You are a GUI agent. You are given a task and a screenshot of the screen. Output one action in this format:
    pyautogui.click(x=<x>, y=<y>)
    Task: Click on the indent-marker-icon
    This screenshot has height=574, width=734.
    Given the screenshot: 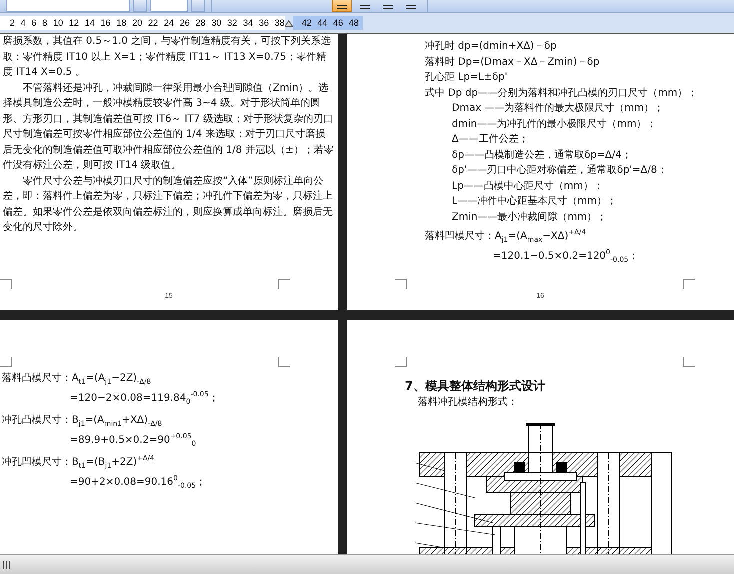 What is the action you would take?
    pyautogui.click(x=289, y=23)
    